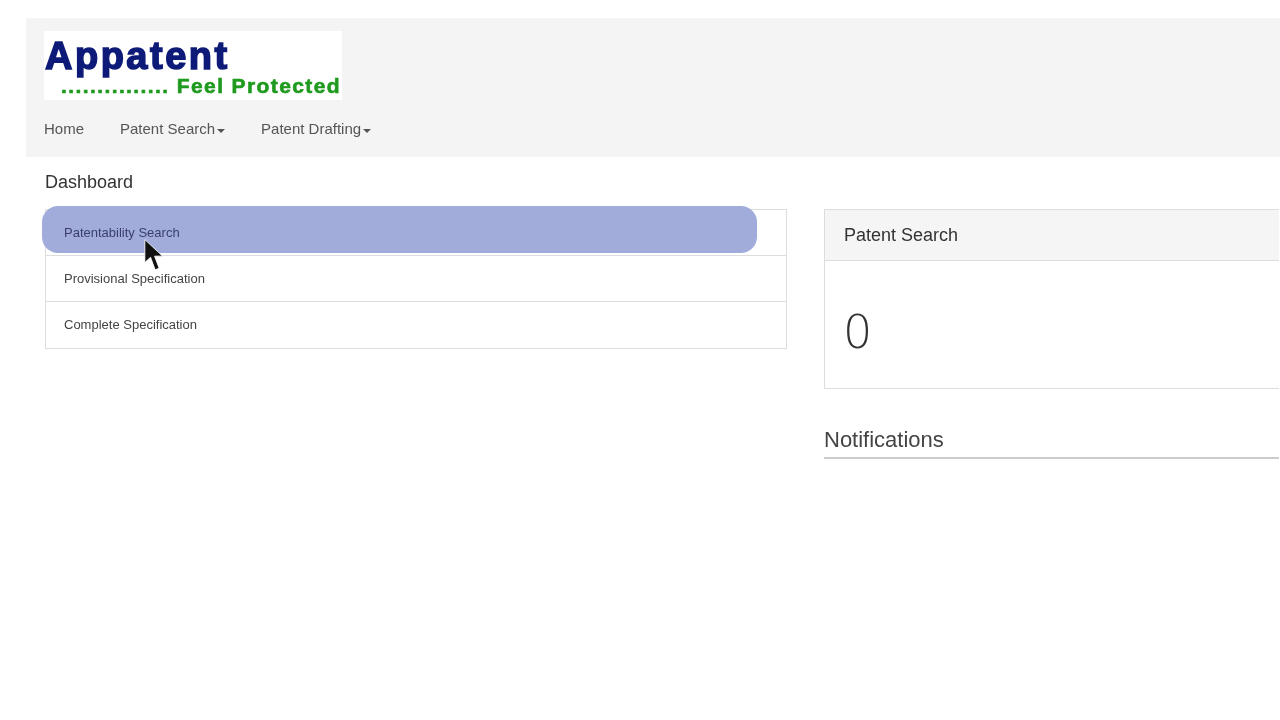 The width and height of the screenshot is (1280, 720). I want to click on nav-link: Home, so click(64, 129).